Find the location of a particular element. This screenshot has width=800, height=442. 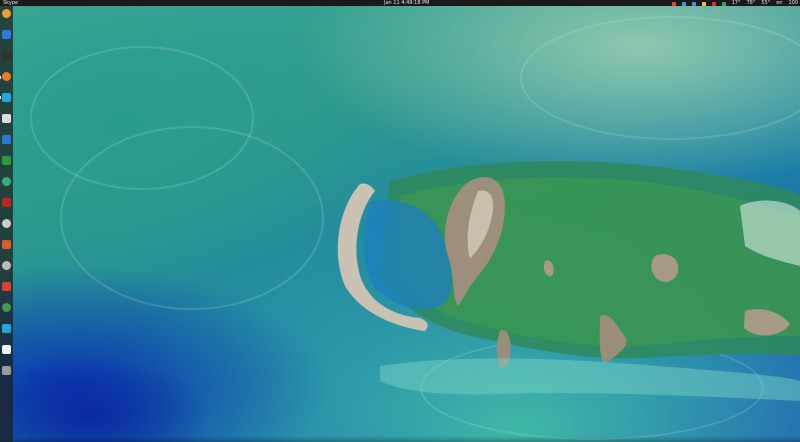

skype2-icon is located at coordinates (6, 328).